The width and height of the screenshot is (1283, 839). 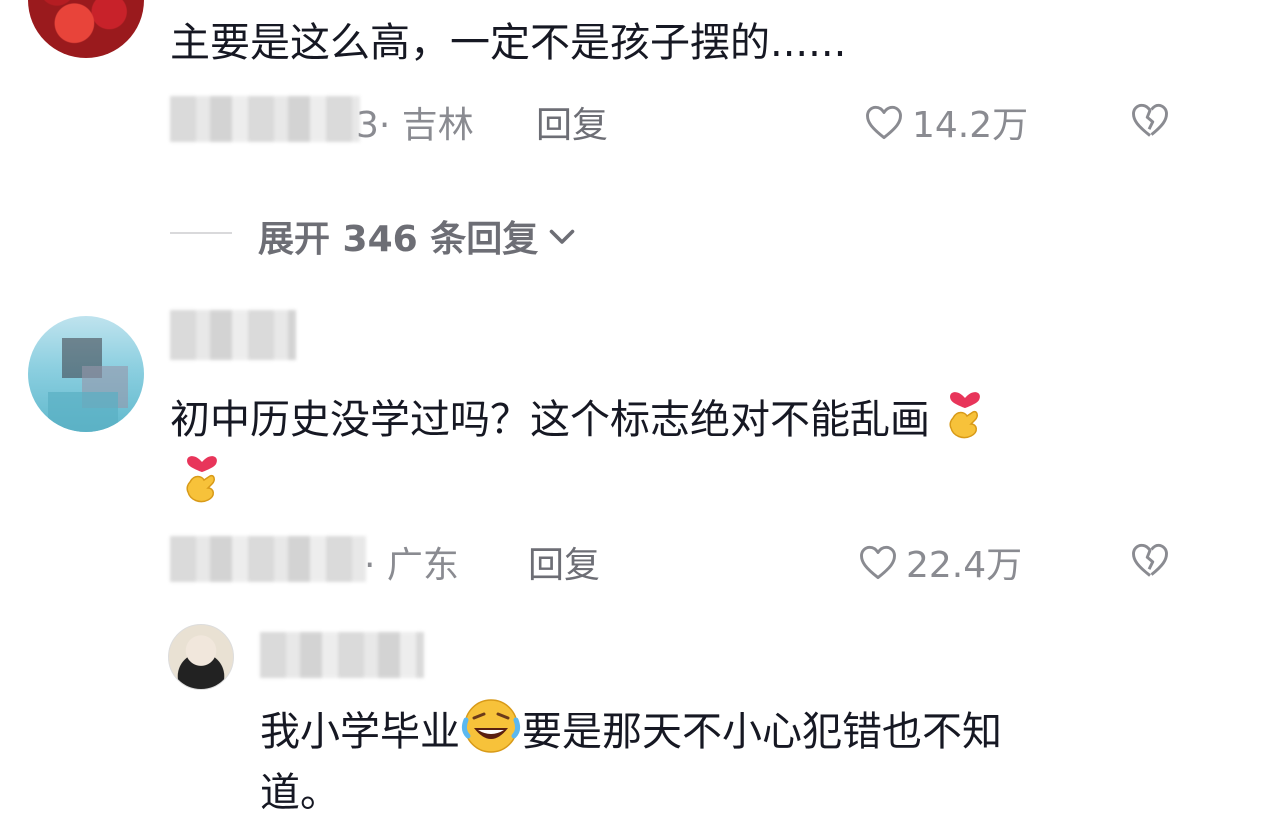 I want to click on expand-replies-button: 展开 346 条回复, so click(x=419, y=236).